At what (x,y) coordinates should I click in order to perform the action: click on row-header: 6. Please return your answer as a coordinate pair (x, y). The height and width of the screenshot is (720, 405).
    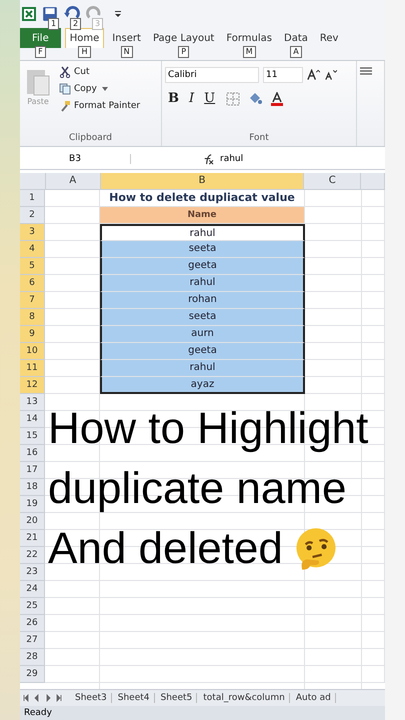
    Looking at the image, I should click on (32, 283).